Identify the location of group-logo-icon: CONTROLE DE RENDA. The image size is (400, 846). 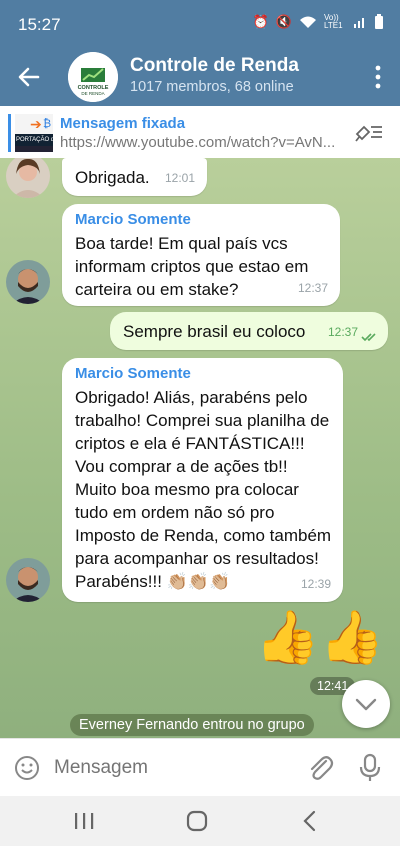
(93, 77).